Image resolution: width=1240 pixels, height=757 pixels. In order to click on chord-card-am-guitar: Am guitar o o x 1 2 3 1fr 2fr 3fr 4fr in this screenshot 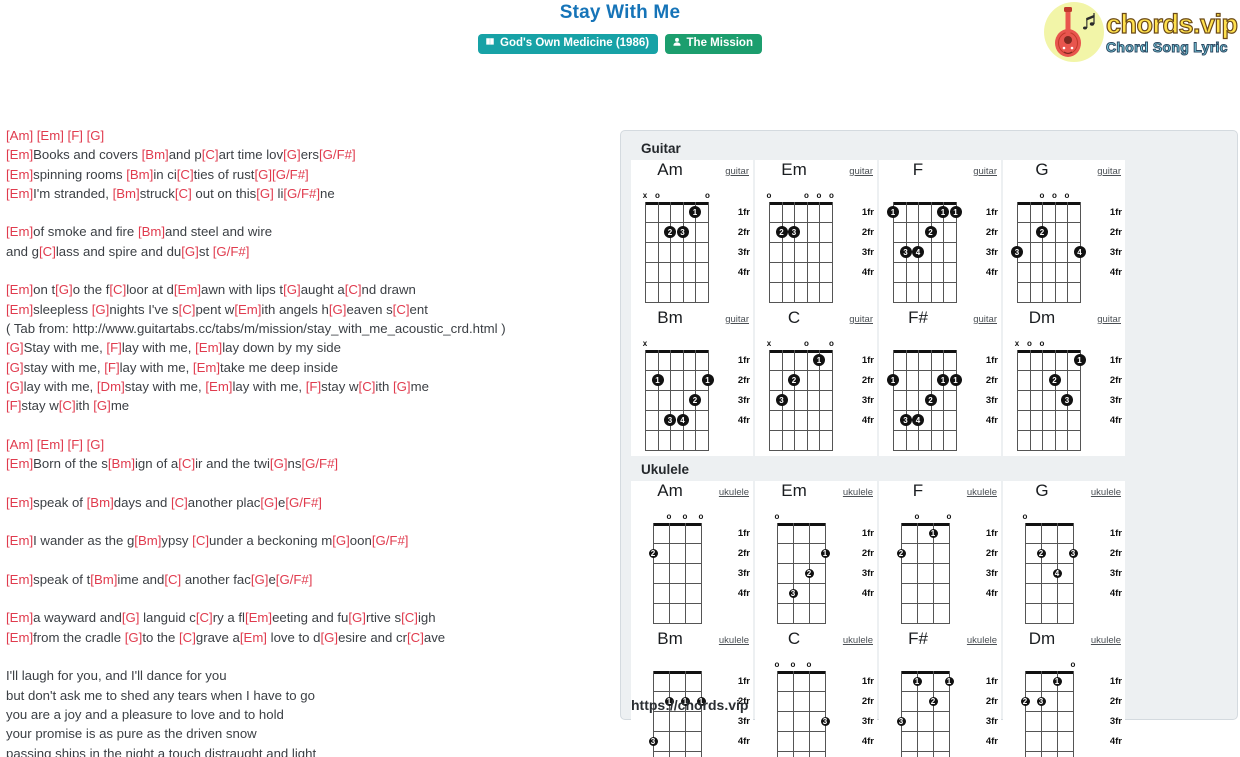, I will do `click(692, 234)`.